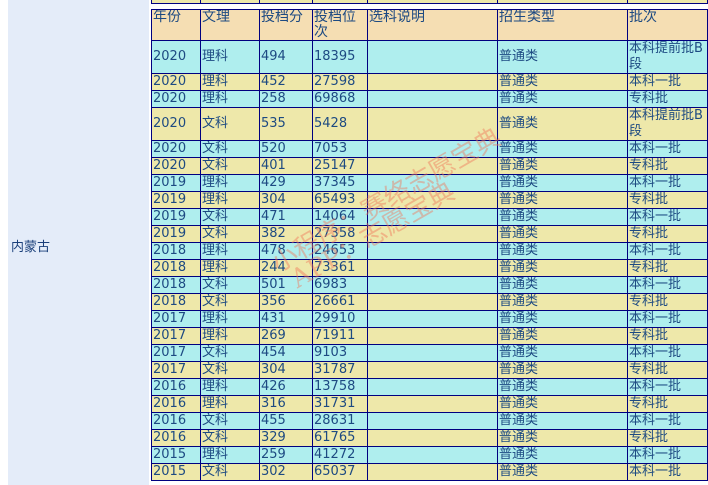 This screenshot has height=485, width=708. What do you see at coordinates (432, 25) in the screenshot?
I see `header-subject-note: 选科说明` at bounding box center [432, 25].